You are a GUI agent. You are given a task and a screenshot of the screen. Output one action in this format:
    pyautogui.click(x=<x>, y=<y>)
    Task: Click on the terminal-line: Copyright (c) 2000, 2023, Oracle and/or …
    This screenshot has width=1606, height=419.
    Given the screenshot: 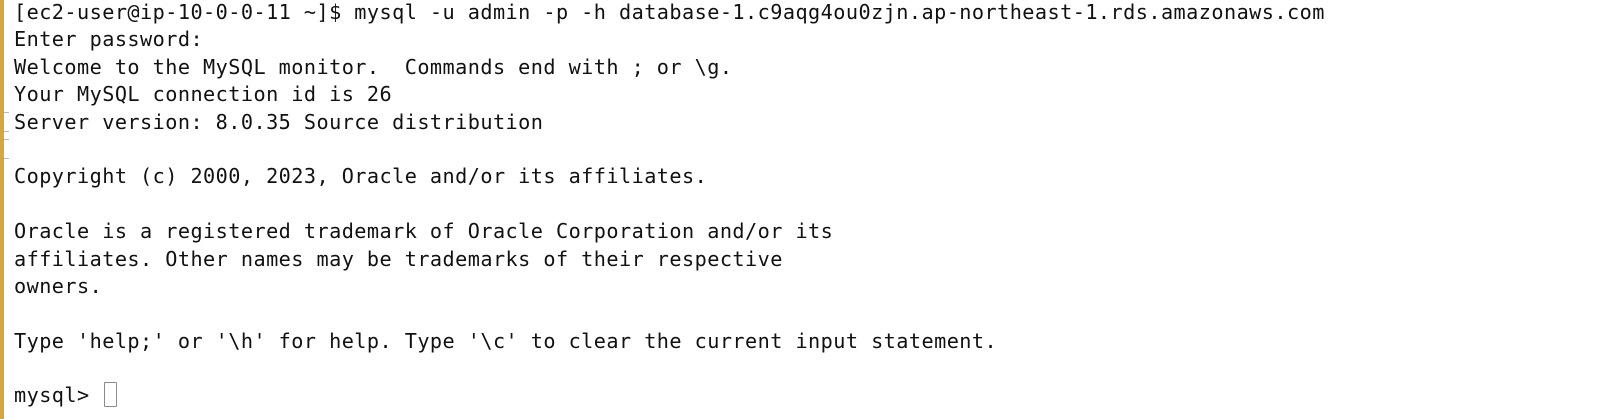 What is the action you would take?
    pyautogui.click(x=361, y=176)
    